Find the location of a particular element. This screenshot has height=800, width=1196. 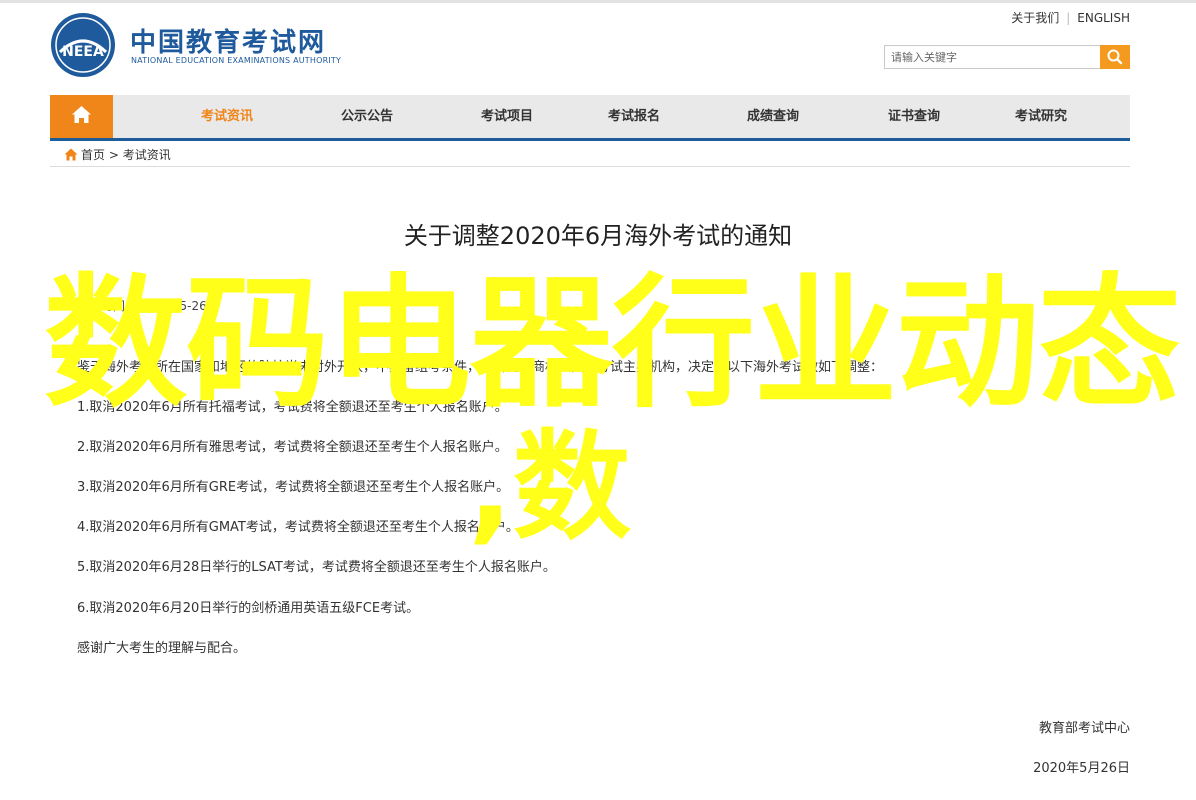

utility-links: 关于我们 | ENGLISH is located at coordinates (1070, 17).